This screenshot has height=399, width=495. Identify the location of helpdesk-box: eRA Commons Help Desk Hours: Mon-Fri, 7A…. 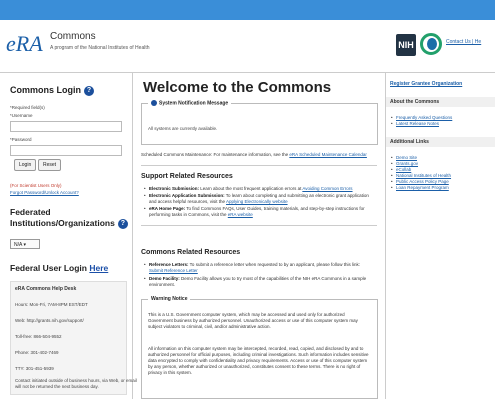
(73, 338).